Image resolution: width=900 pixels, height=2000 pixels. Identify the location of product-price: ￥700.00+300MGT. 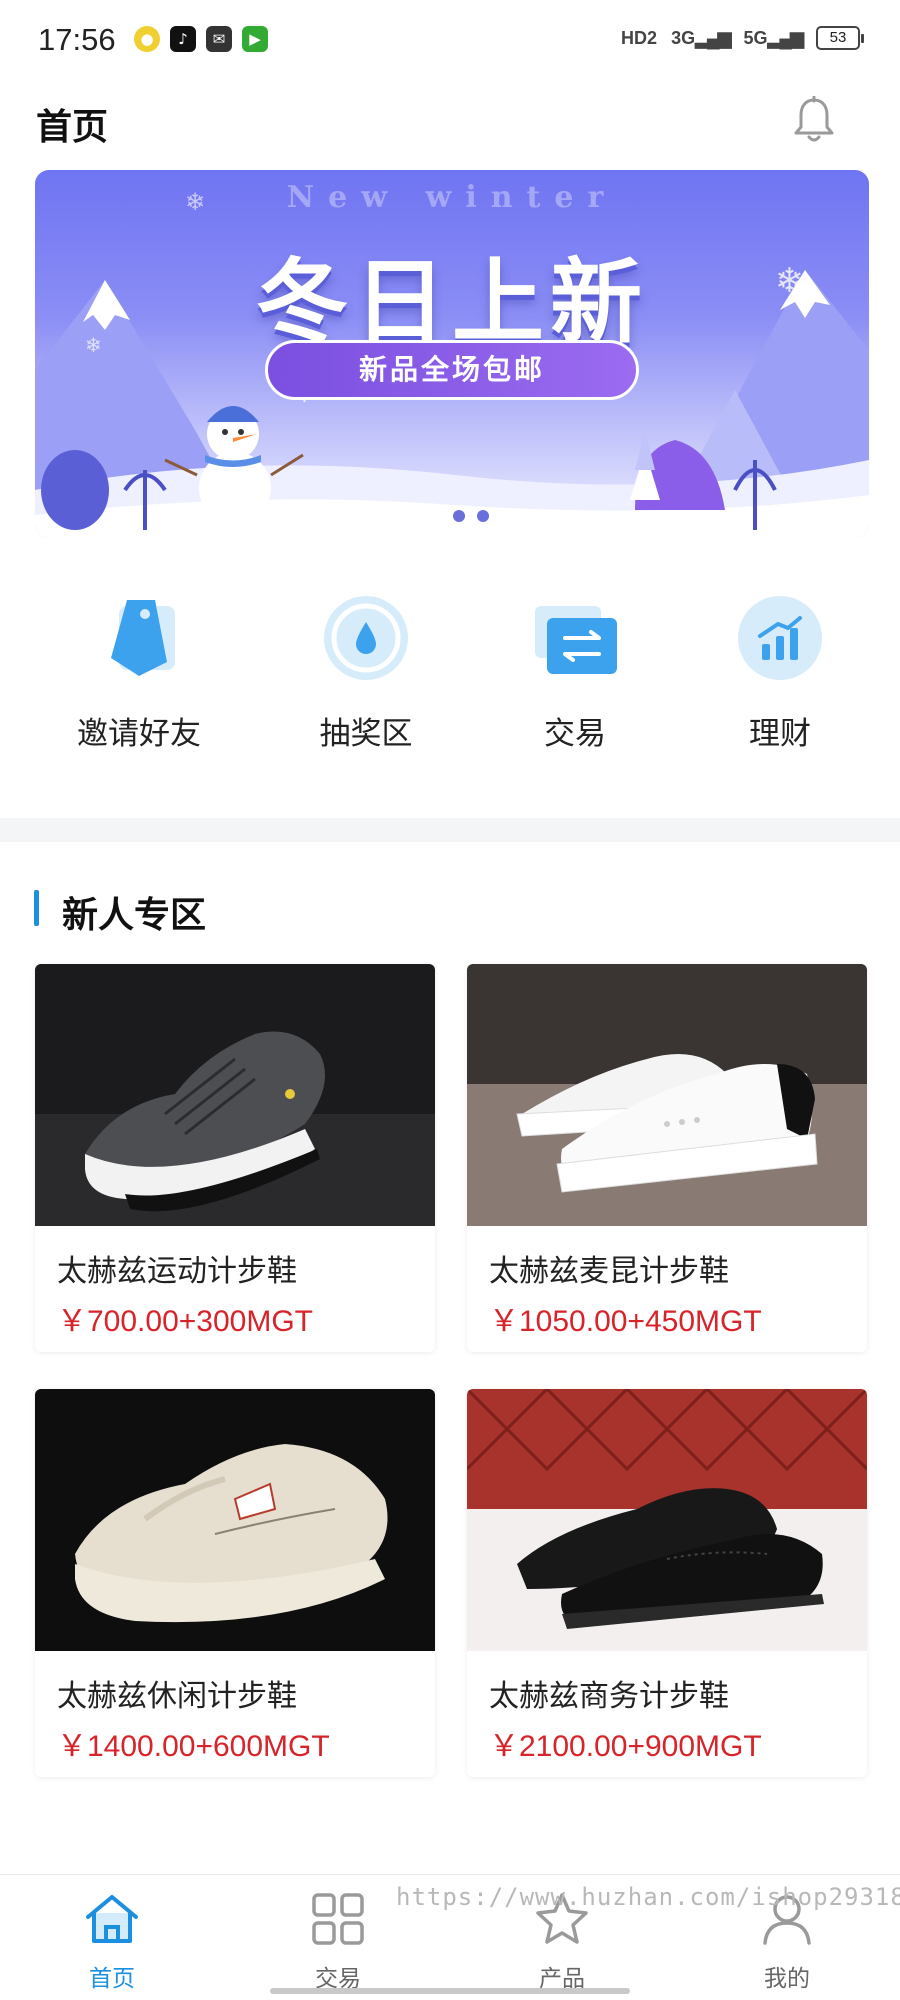
(185, 1321).